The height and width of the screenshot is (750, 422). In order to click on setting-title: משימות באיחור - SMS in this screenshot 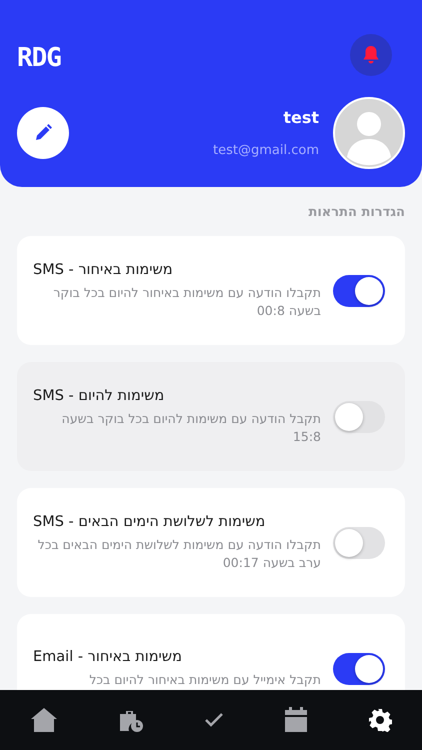, I will do `click(103, 270)`.